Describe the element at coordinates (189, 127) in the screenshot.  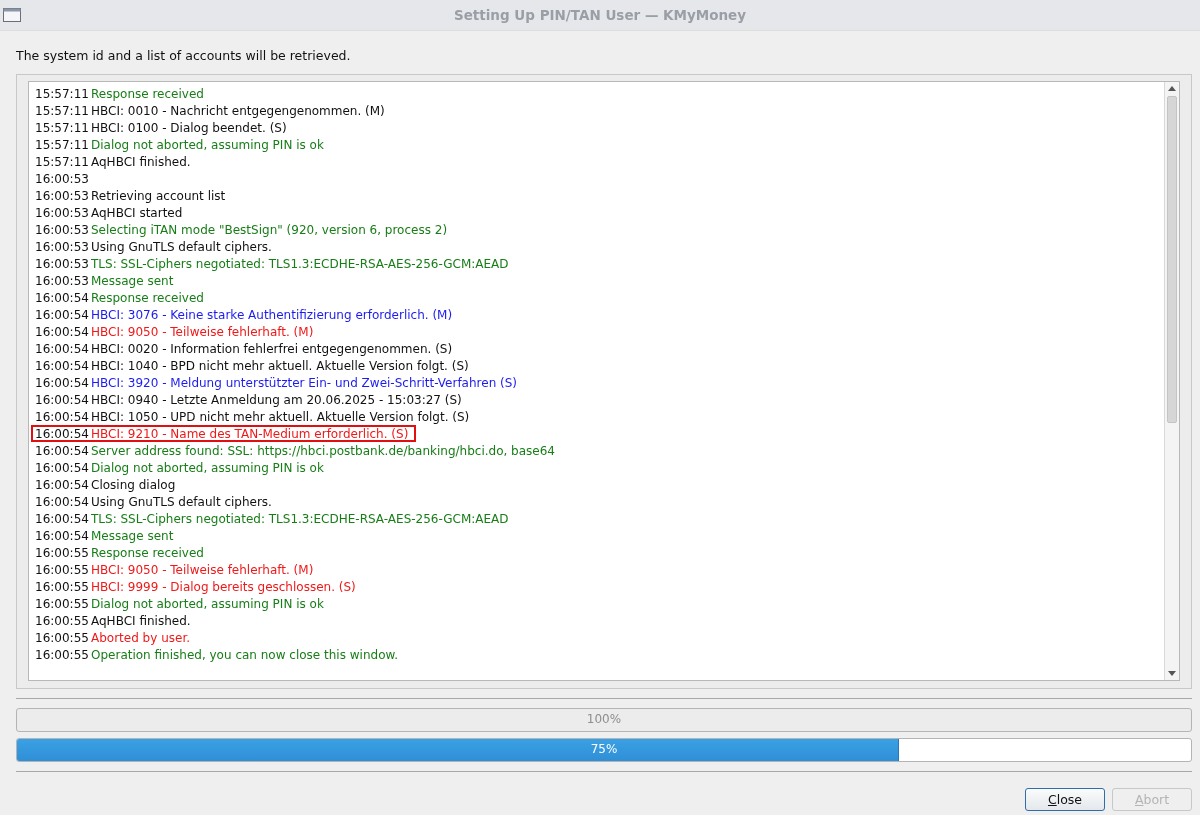
I see `log-message: HBCI: 0100 - Dialog beendet. (S)` at that location.